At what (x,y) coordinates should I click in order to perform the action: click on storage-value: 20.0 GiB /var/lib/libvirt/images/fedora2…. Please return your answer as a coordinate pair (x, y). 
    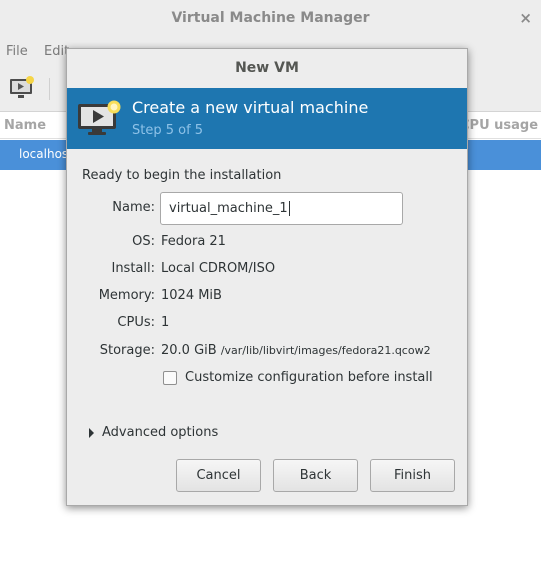
    Looking at the image, I should click on (296, 350).